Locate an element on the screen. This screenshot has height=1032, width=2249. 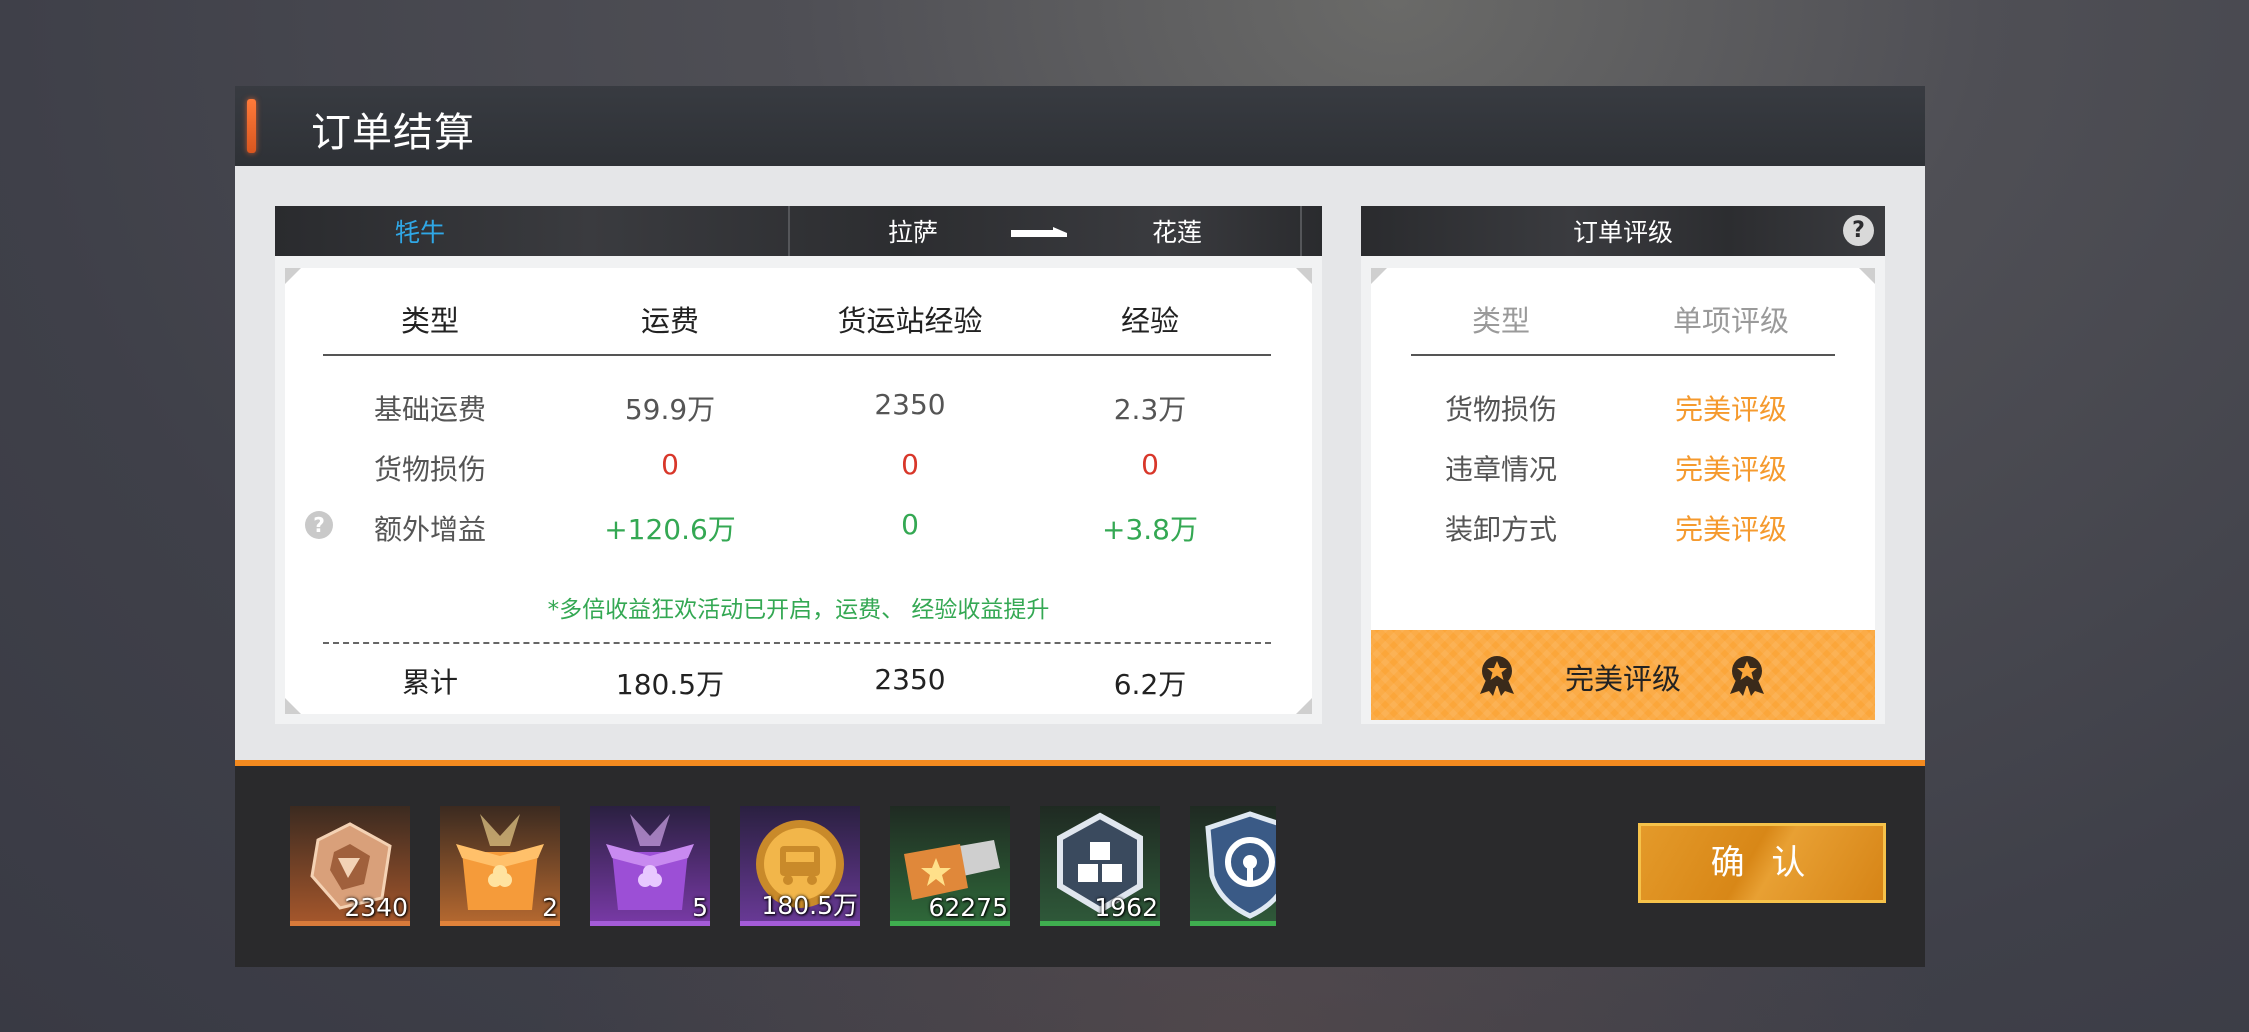
rating-row-type: 货物损伤 is located at coordinates (1500, 409).